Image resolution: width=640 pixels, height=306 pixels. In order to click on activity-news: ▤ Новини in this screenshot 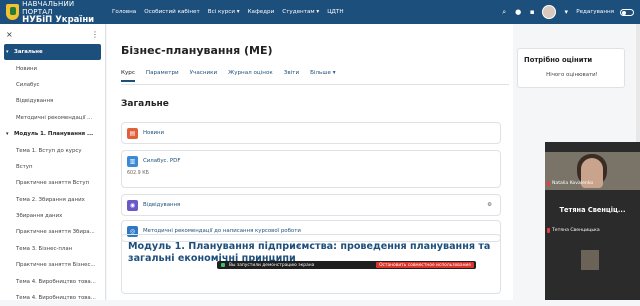, I will do `click(311, 133)`.